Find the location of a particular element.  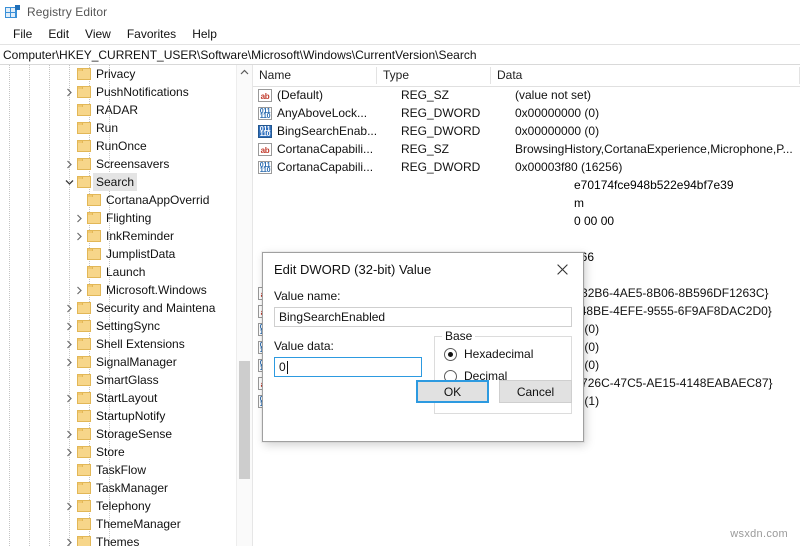

tree-node-radar: RADAR is located at coordinates (118, 110).